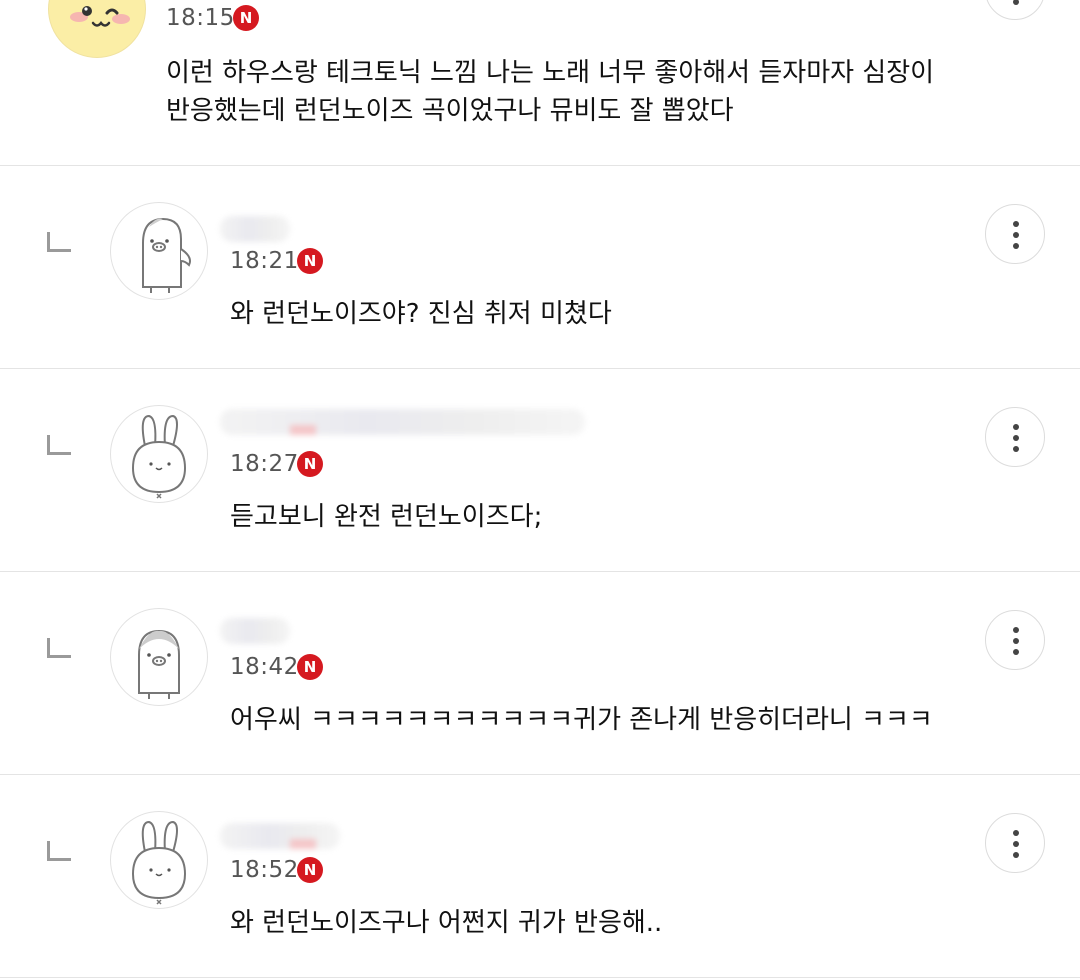 This screenshot has width=1080, height=980. I want to click on yellow-smile-avatar-icon, so click(100, 16).